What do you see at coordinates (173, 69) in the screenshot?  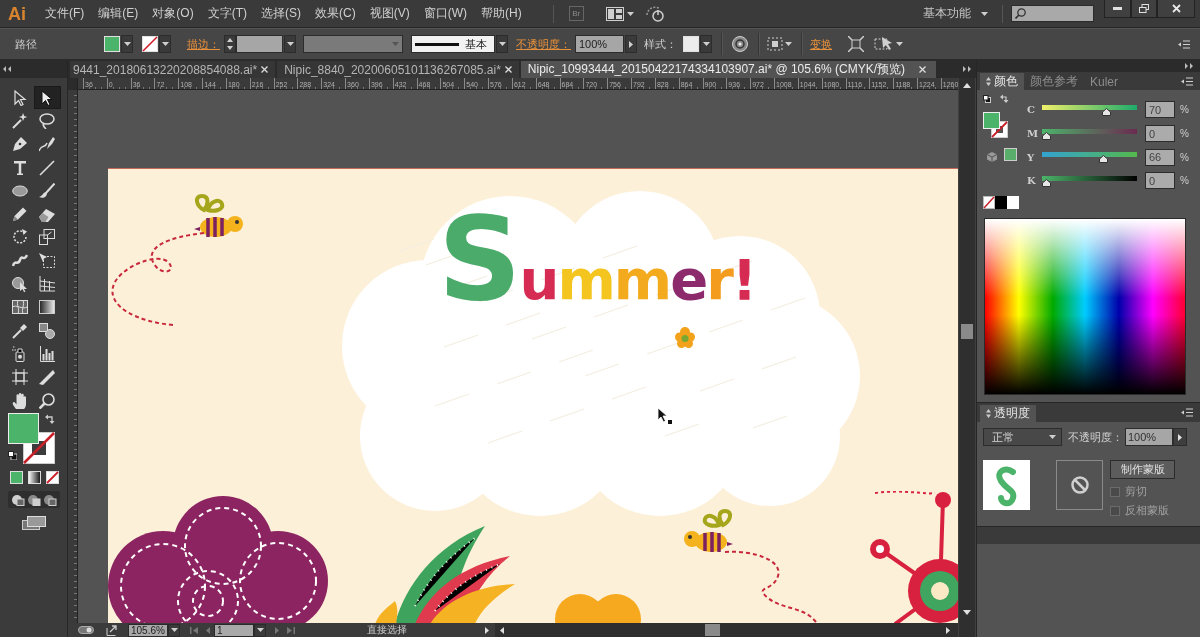 I see `document-tab: 9441_20180613220208854088.ai*` at bounding box center [173, 69].